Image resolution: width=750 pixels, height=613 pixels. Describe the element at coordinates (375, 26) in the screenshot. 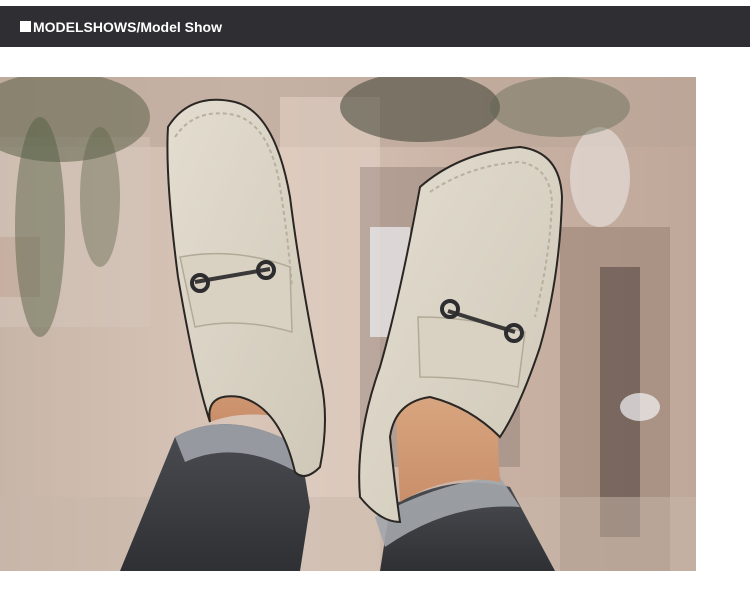

I see `section-header: MODELSHOWS/Model Show` at that location.